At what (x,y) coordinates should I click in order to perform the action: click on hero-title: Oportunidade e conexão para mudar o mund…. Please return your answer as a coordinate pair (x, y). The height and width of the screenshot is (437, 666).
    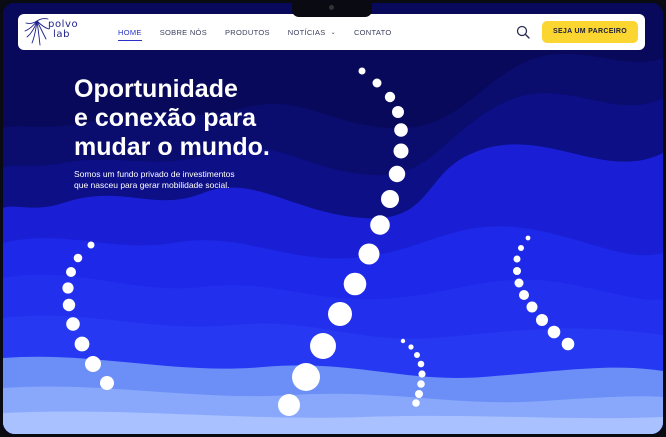
    Looking at the image, I should click on (224, 118).